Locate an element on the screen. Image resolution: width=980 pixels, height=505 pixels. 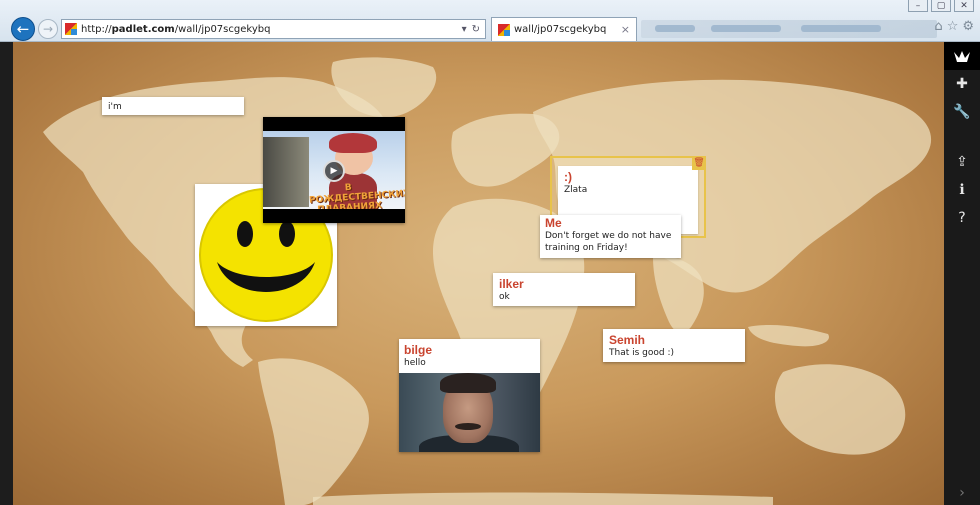
refresh-icon: ↻ is located at coordinates (476, 29).